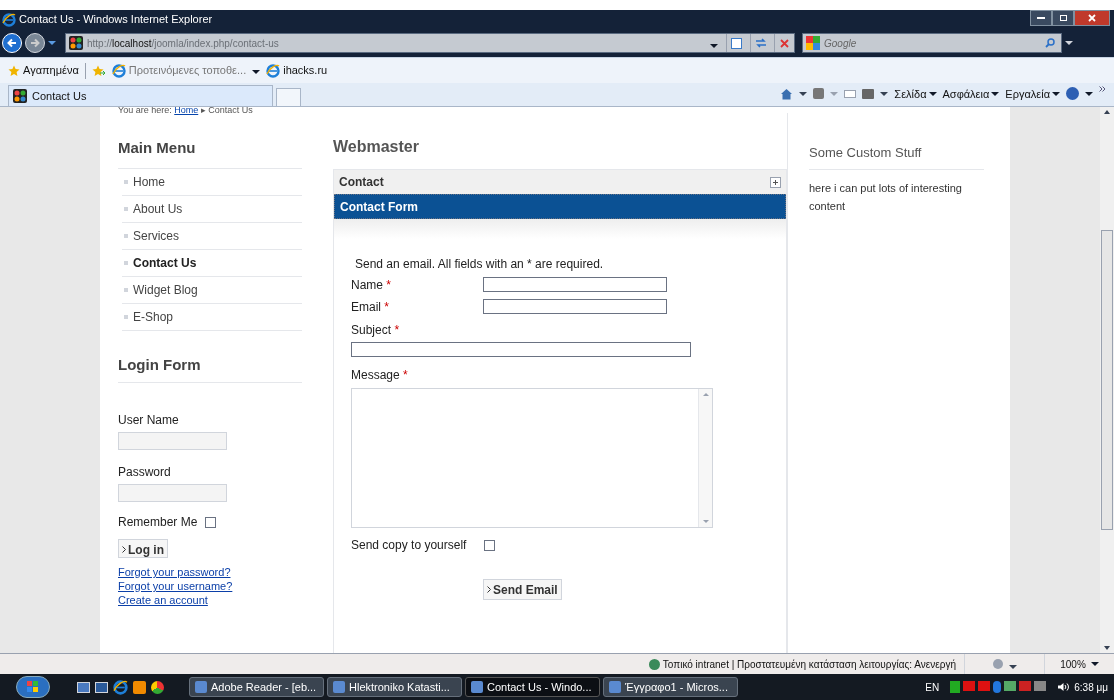 This screenshot has width=1114, height=700. I want to click on favorites-button: Αγαπημένα, so click(43, 70).